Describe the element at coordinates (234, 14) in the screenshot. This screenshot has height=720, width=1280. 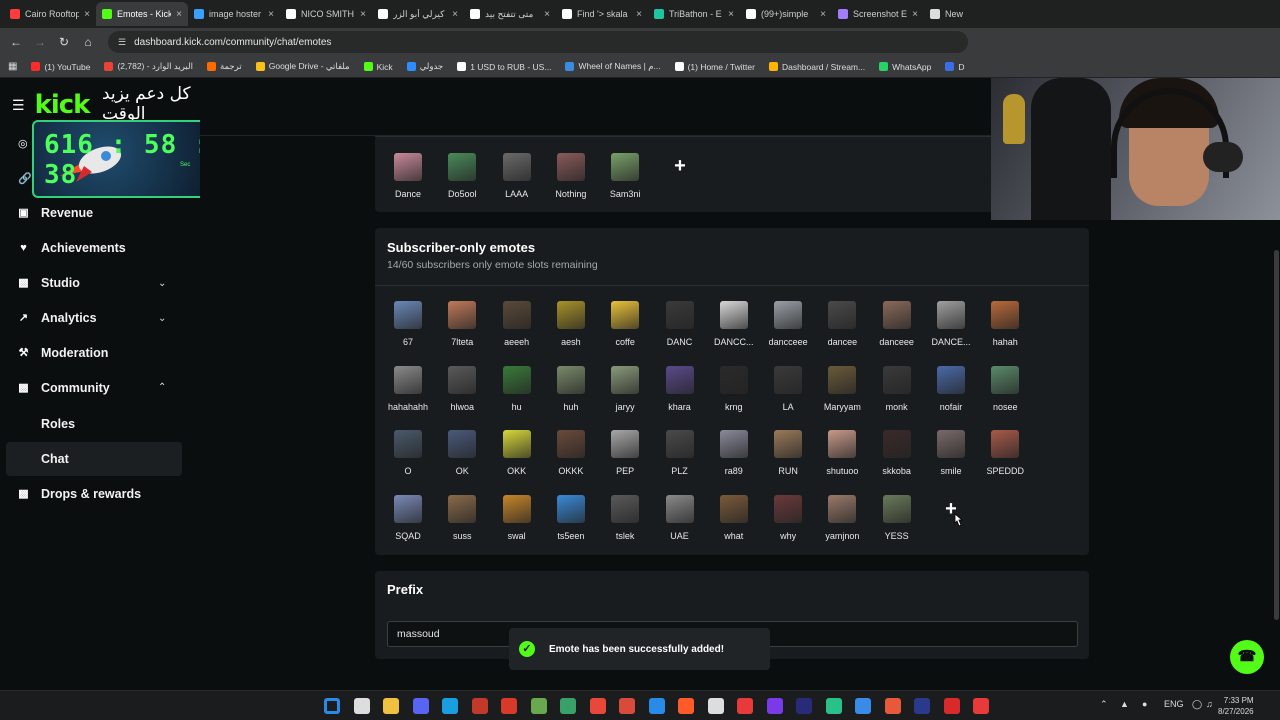
I see `browser-tab: image hoster ×` at that location.